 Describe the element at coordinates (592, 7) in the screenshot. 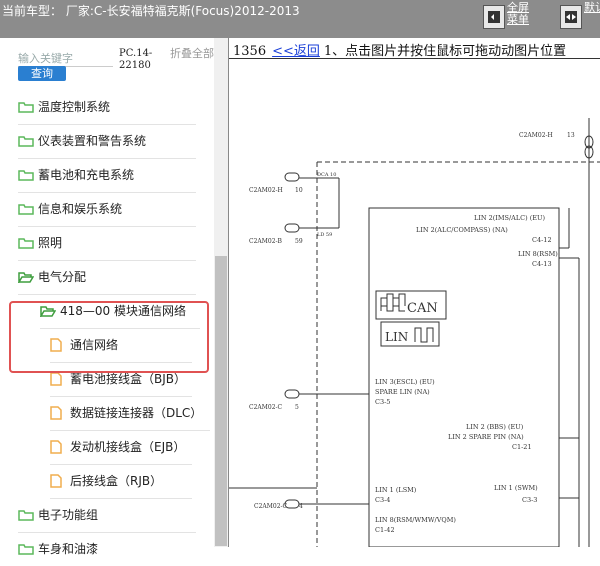

I see `default-view-label: 默认` at that location.